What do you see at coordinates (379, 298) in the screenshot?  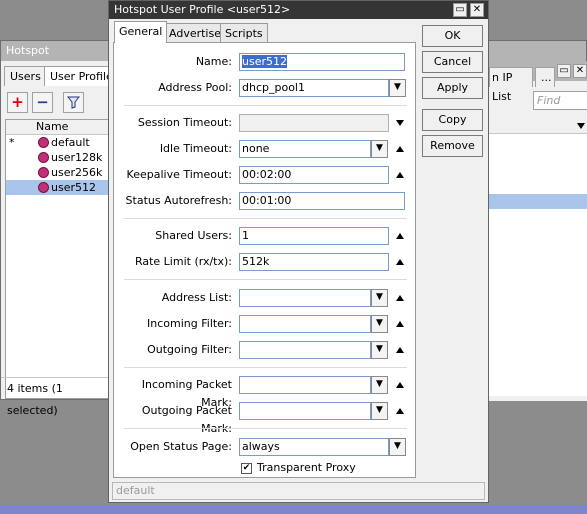 I see `address-list-dropdown-button: ▼` at bounding box center [379, 298].